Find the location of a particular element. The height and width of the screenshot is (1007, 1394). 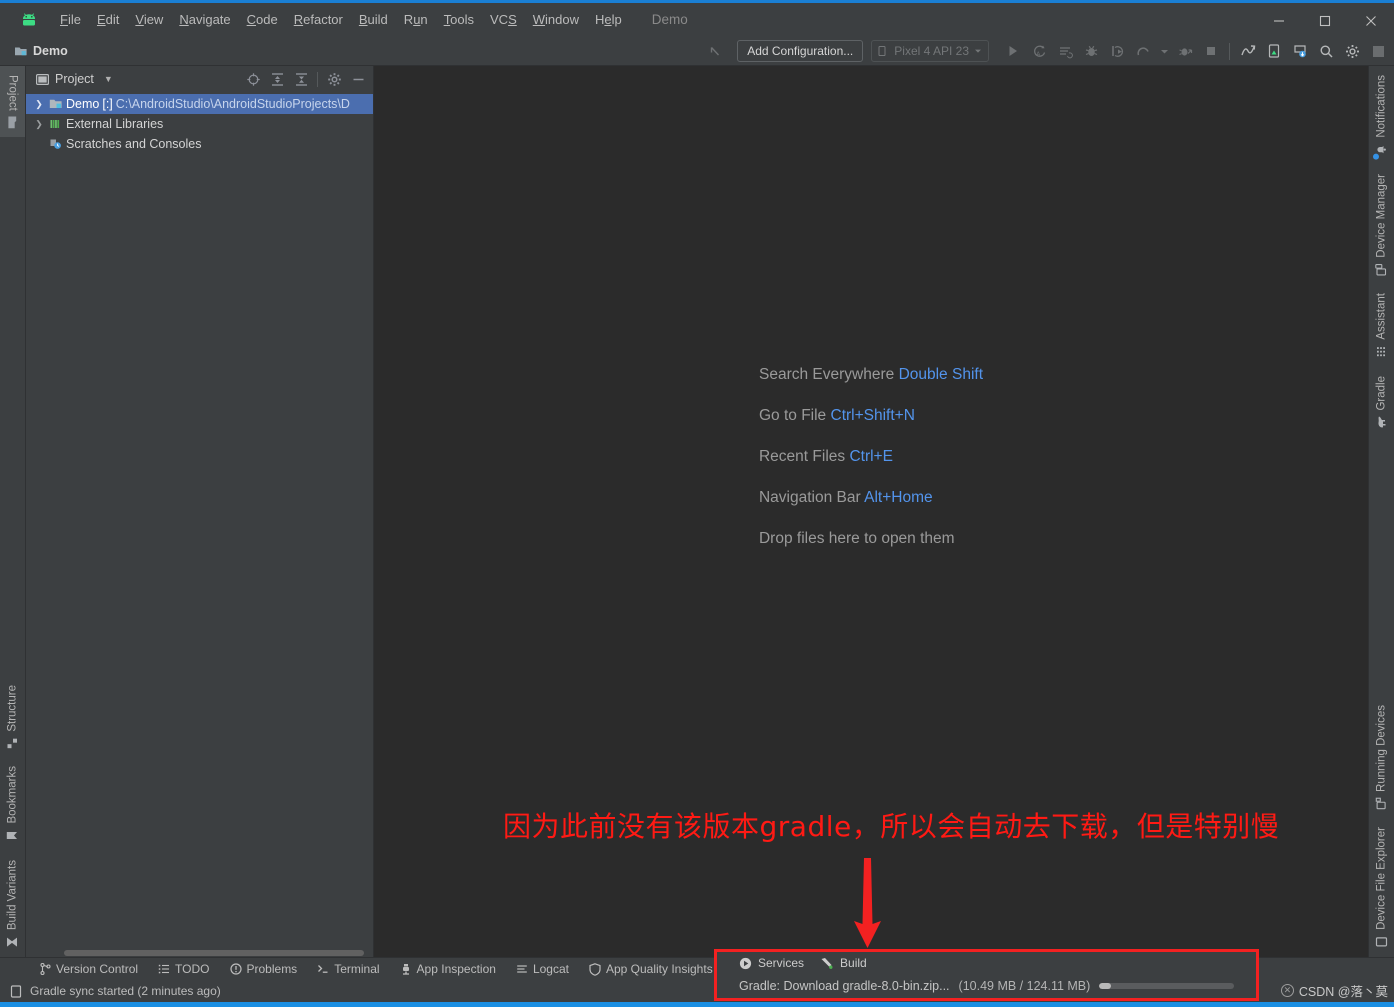

close-icon: ✕ is located at coordinates (1287, 990).